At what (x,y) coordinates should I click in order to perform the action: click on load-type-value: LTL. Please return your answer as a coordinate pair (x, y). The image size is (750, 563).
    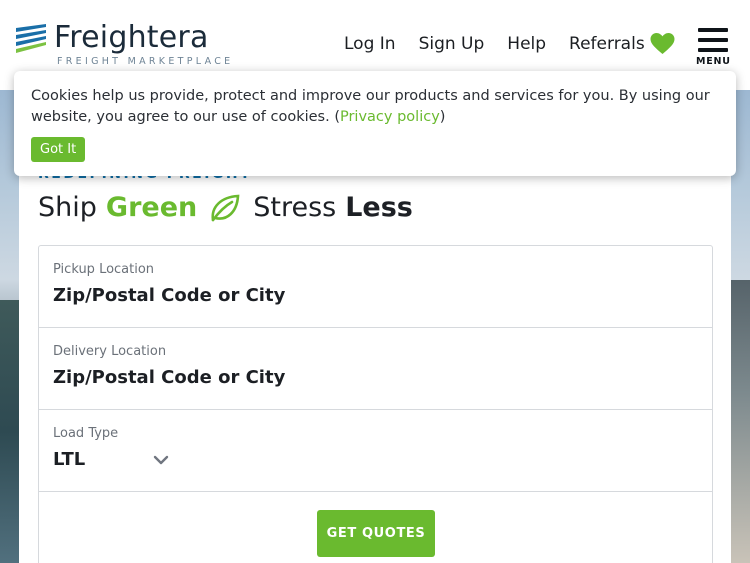
    Looking at the image, I should click on (69, 459).